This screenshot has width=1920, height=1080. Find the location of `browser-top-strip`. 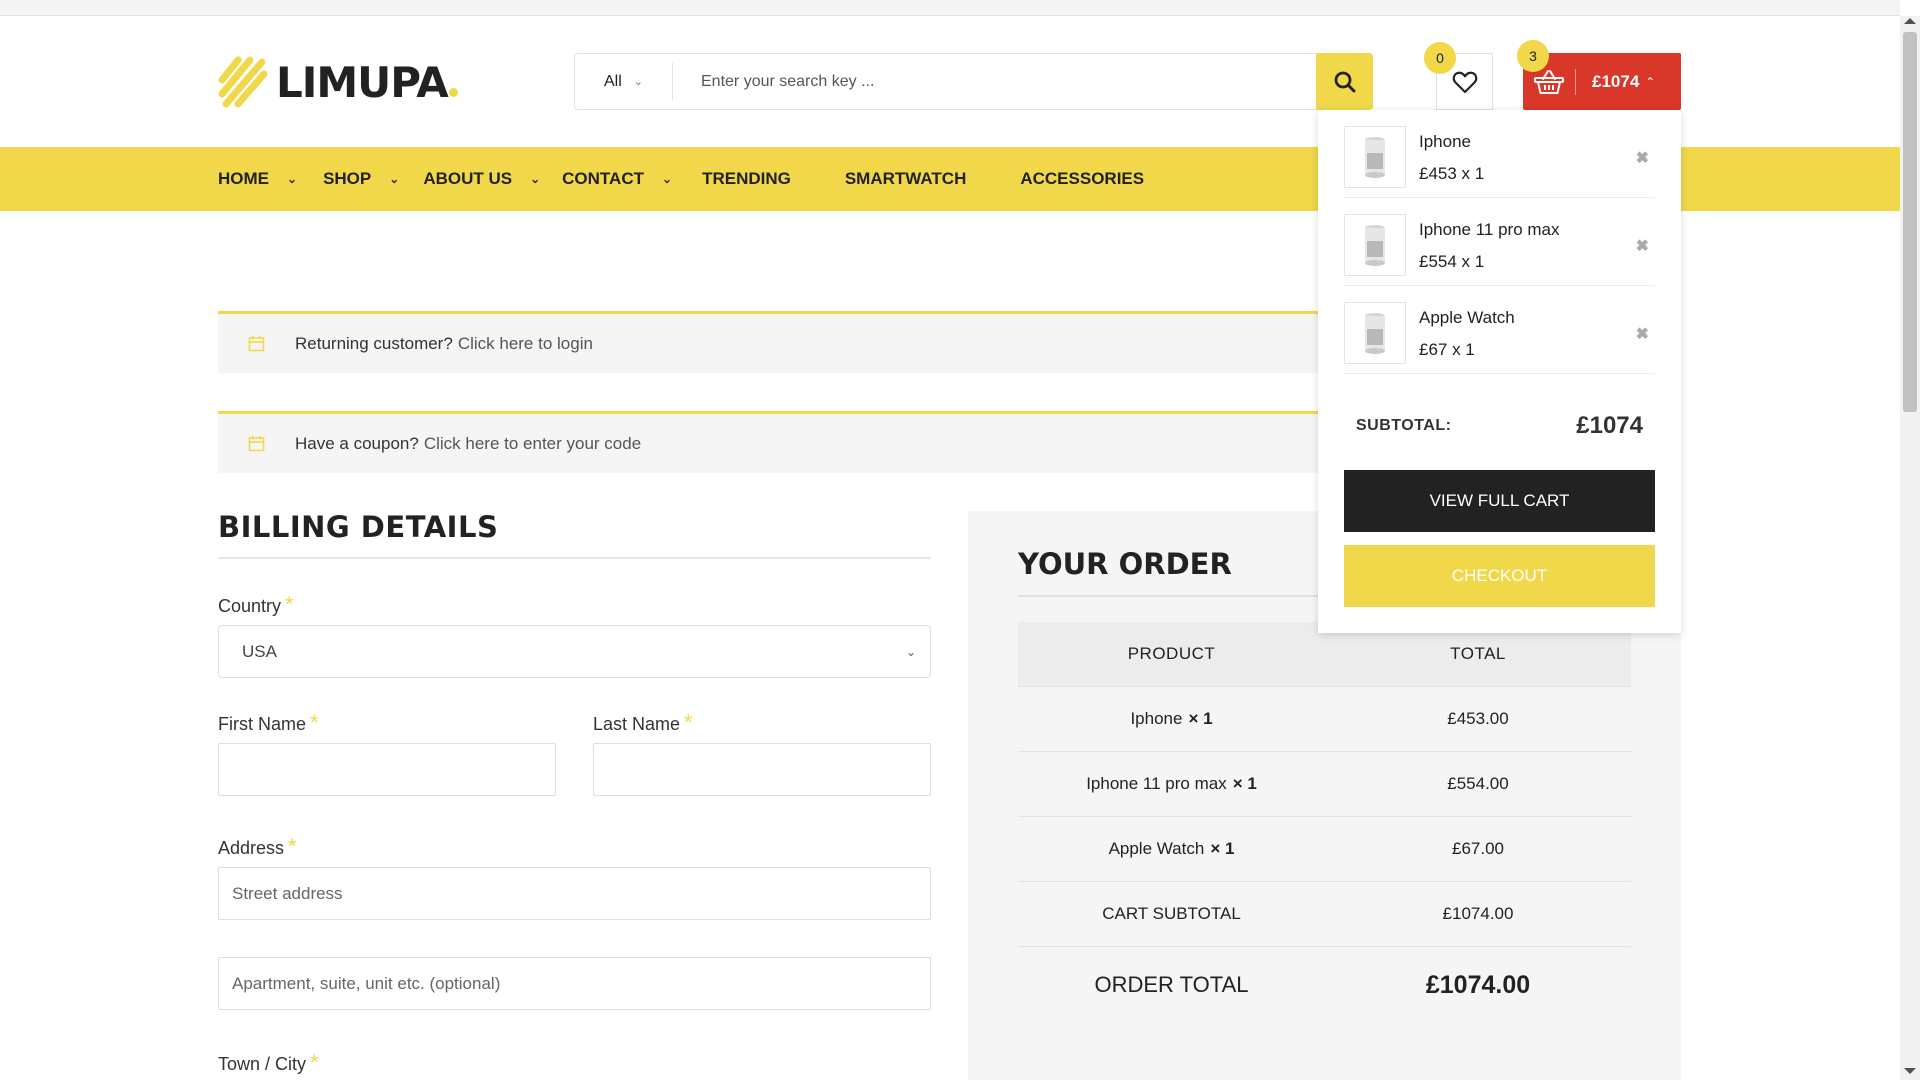

browser-top-strip is located at coordinates (950, 8).